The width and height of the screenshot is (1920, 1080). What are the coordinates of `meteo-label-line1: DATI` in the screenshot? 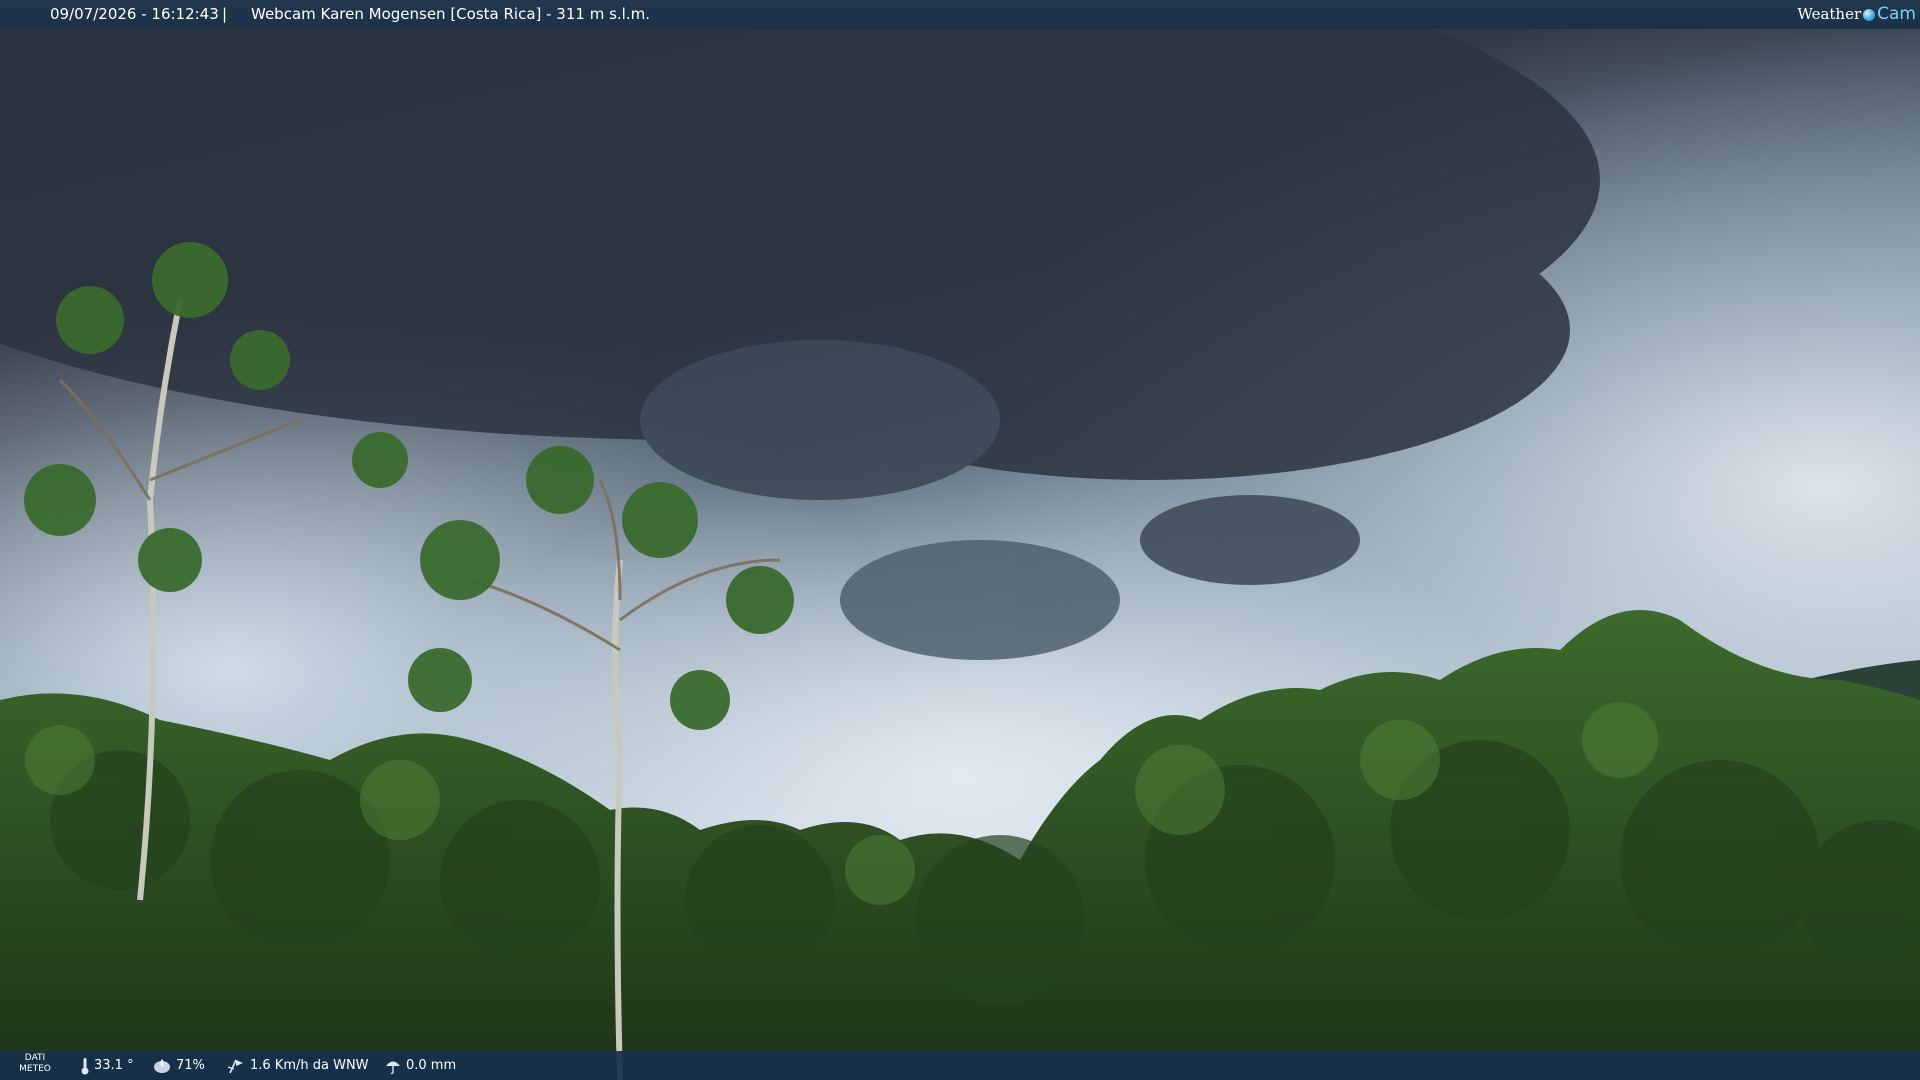 It's located at (35, 1058).